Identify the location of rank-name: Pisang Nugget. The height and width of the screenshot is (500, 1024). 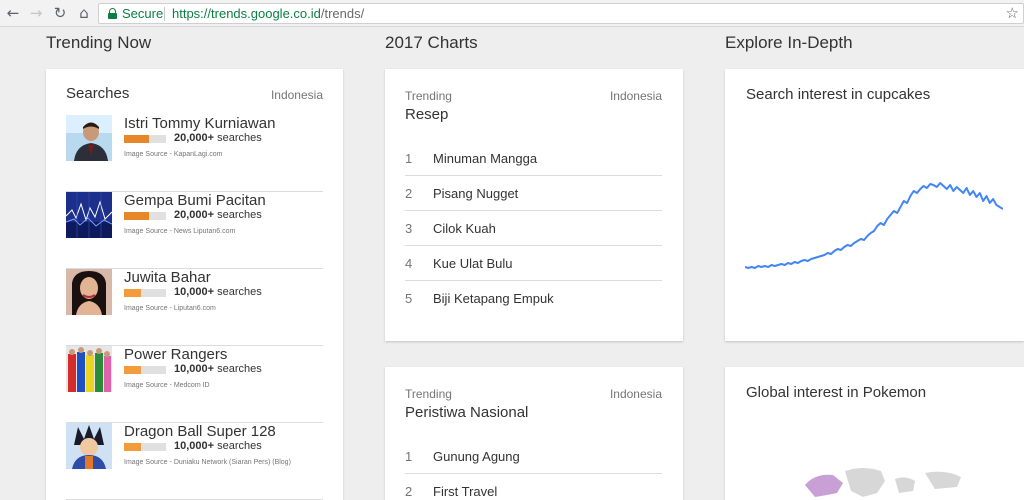
(475, 193).